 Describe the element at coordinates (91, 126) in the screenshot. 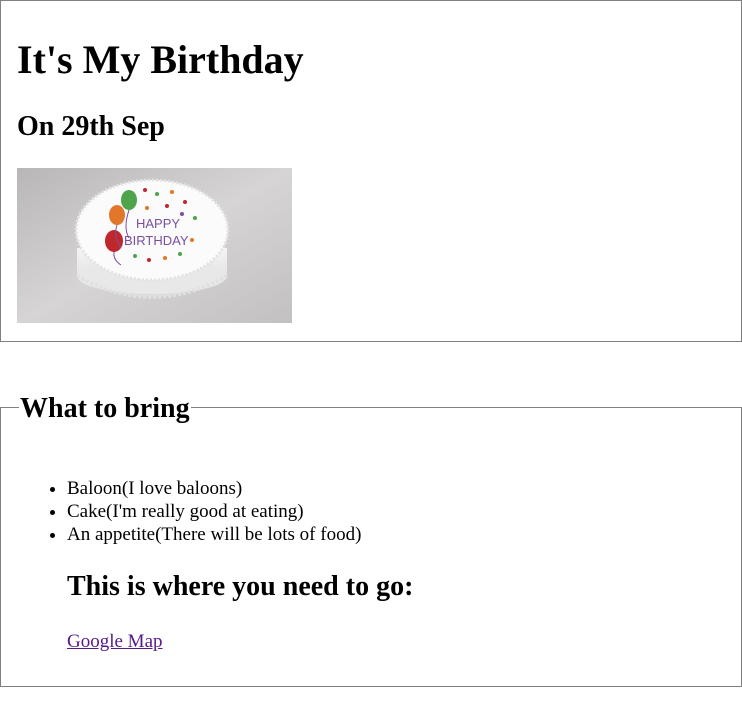

I see `date-heading: On 29th Sep` at that location.